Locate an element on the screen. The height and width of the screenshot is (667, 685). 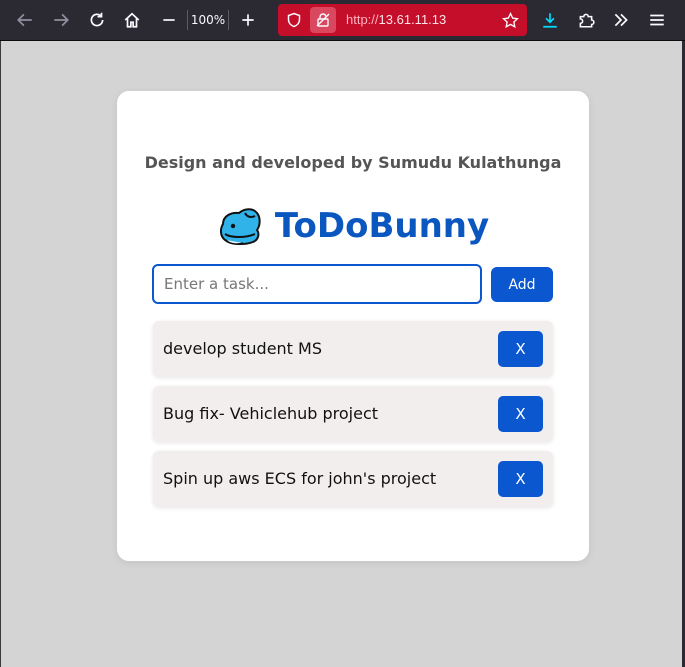
browser-toolbar: 100% http://13.61.11.13 is located at coordinates (342, 20).